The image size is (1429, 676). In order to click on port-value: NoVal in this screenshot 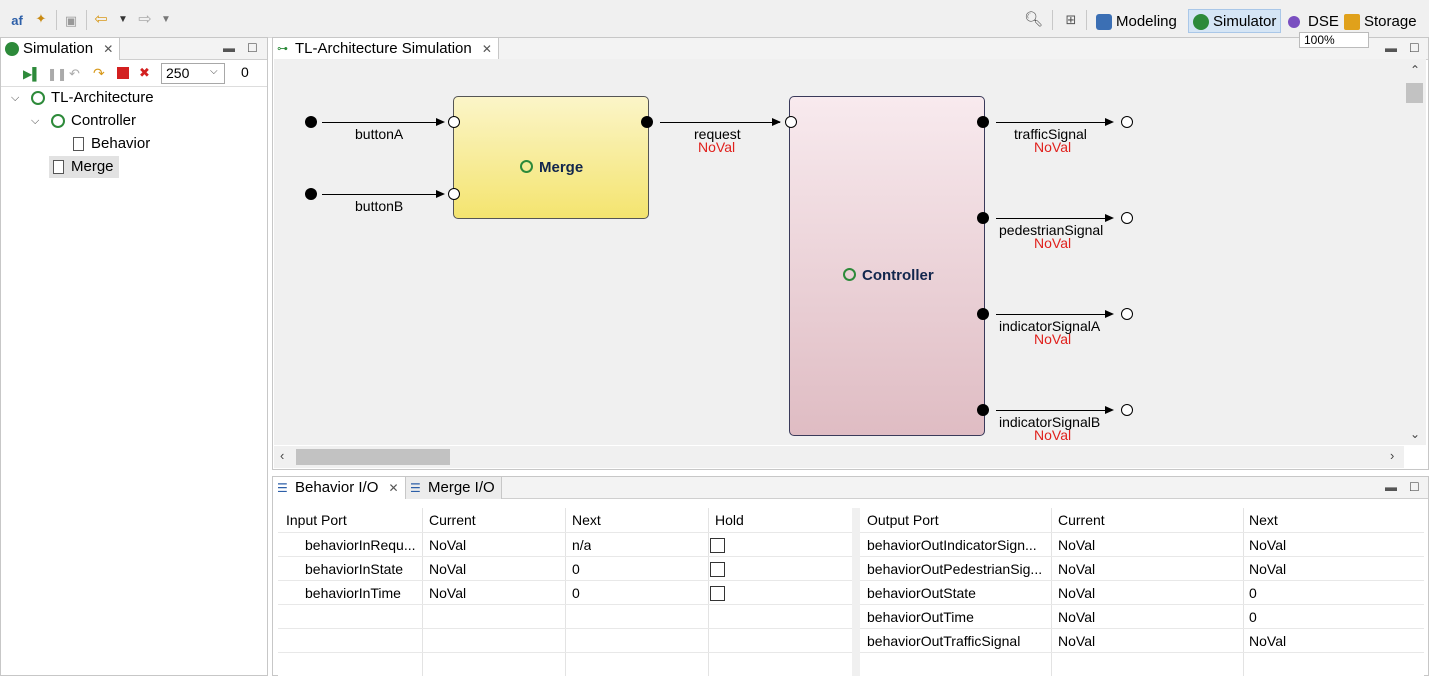, I will do `click(1053, 147)`.